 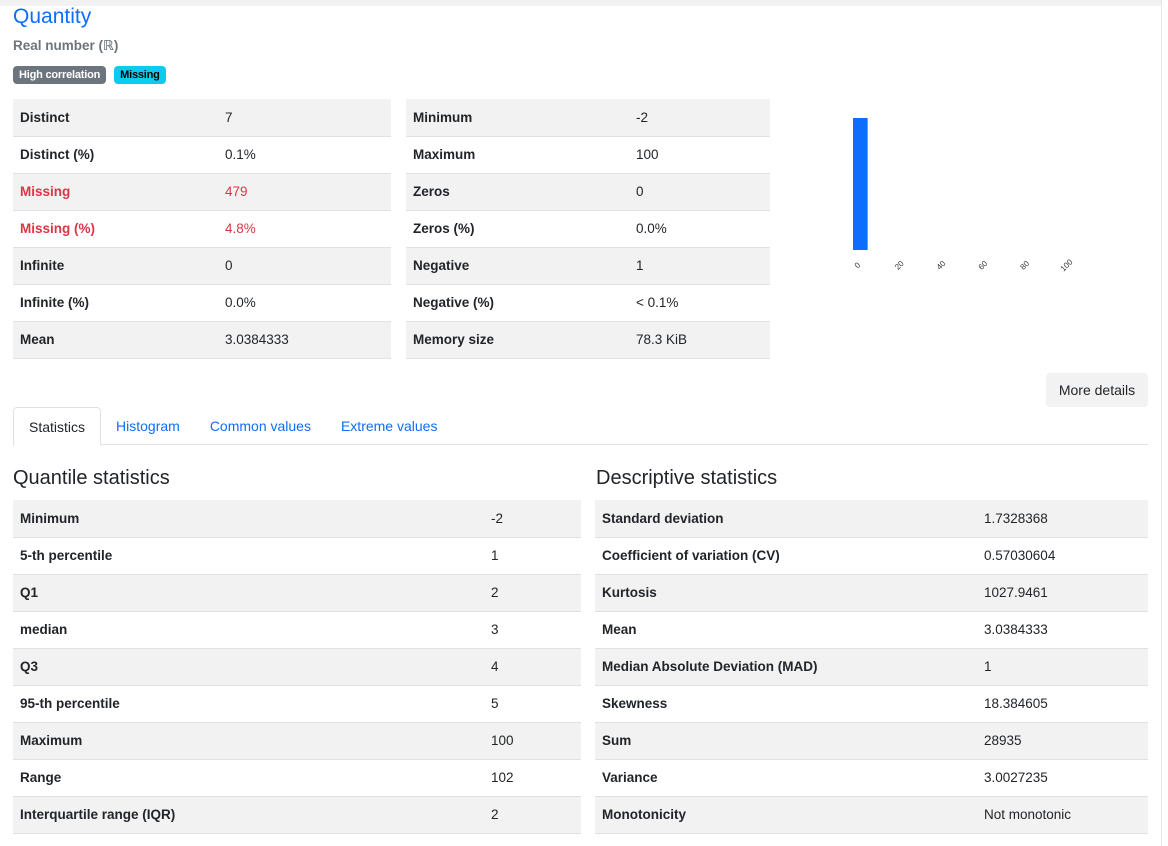 I want to click on row-label: 5-th percentile, so click(x=248, y=556).